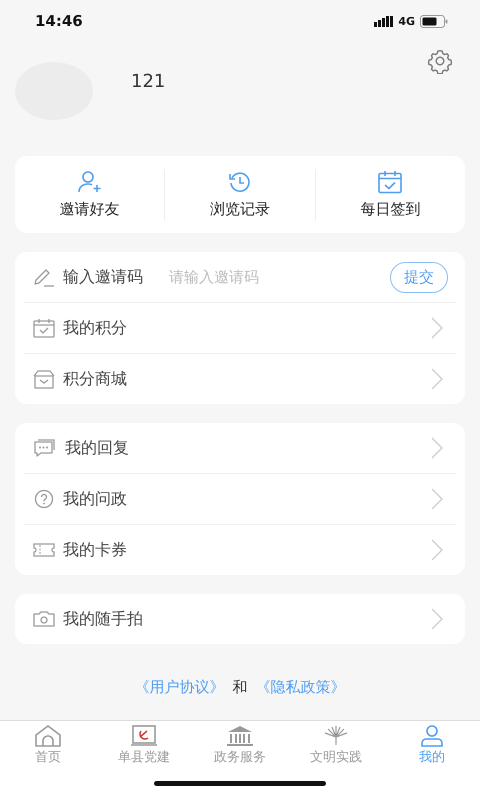 The image size is (480, 800). I want to click on emblem-book-icon, so click(144, 736).